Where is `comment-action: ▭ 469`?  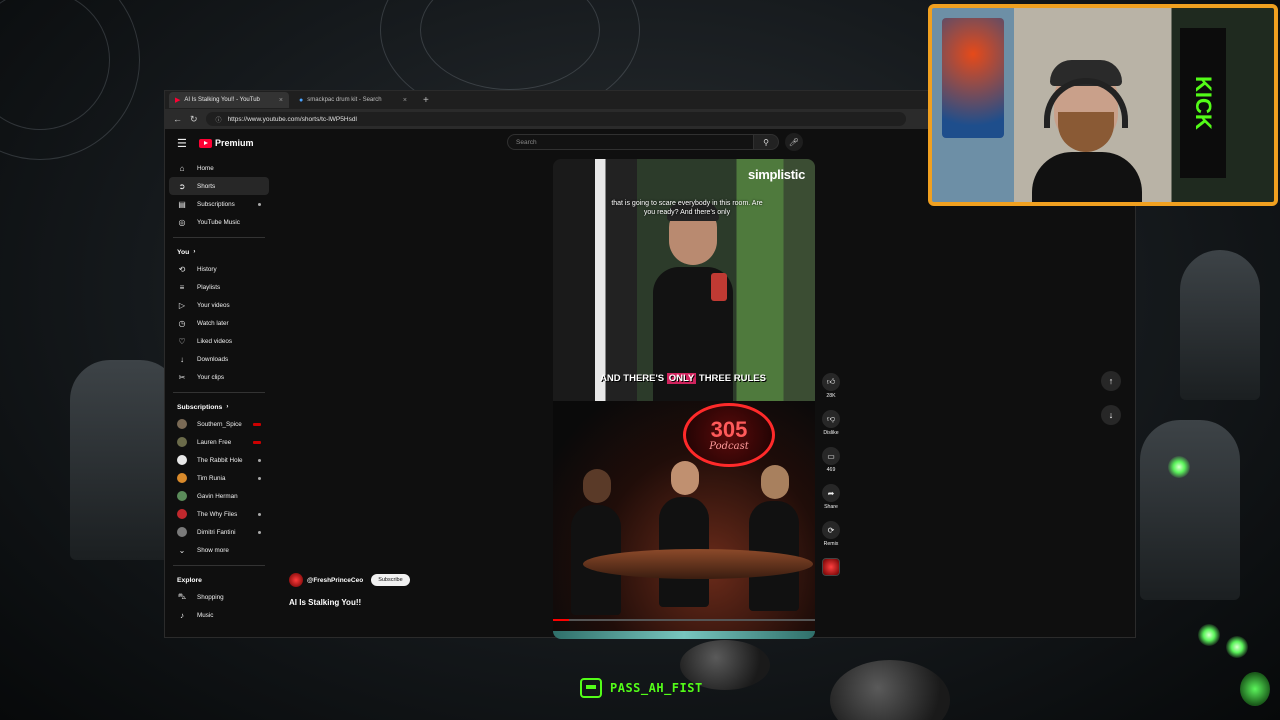 comment-action: ▭ 469 is located at coordinates (831, 460).